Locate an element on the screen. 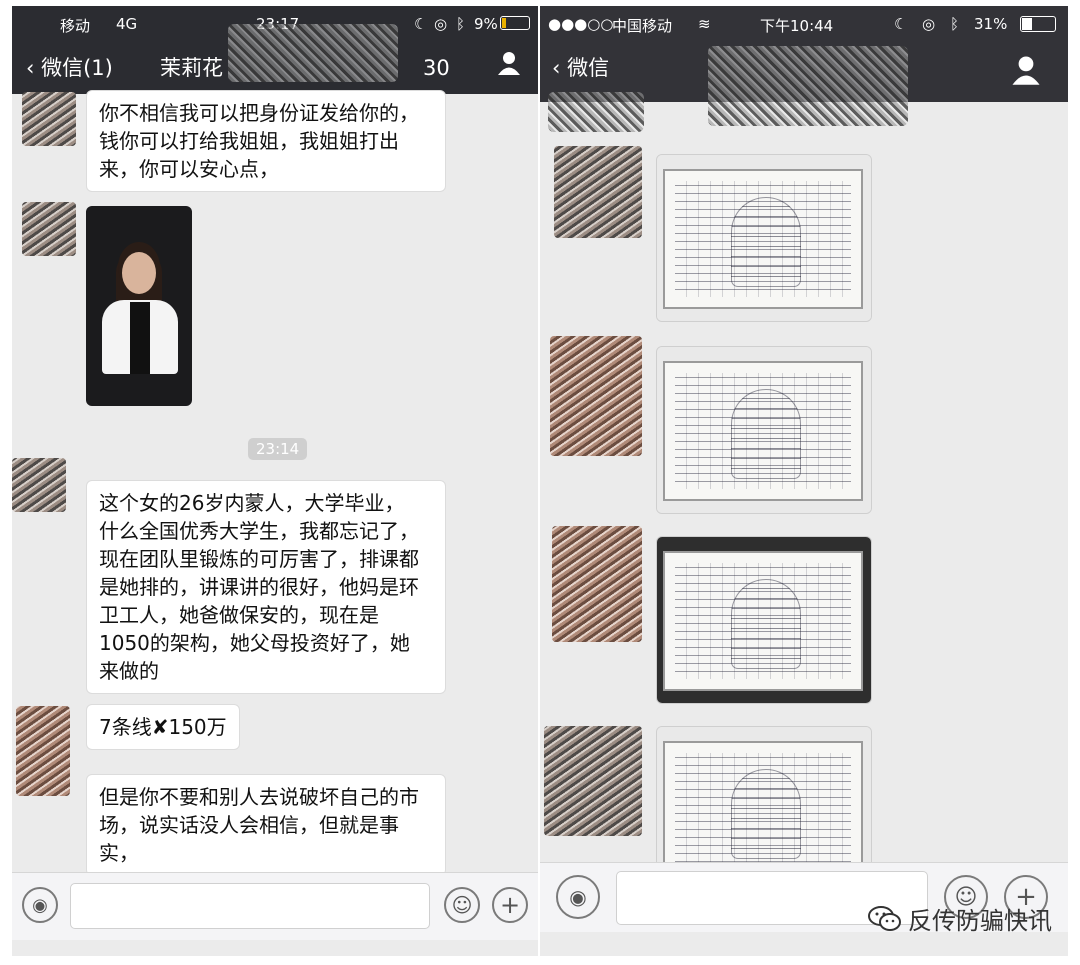 Image resolution: width=1080 pixels, height=965 pixels. watermark: 反传防骗快讯 is located at coordinates (960, 918).